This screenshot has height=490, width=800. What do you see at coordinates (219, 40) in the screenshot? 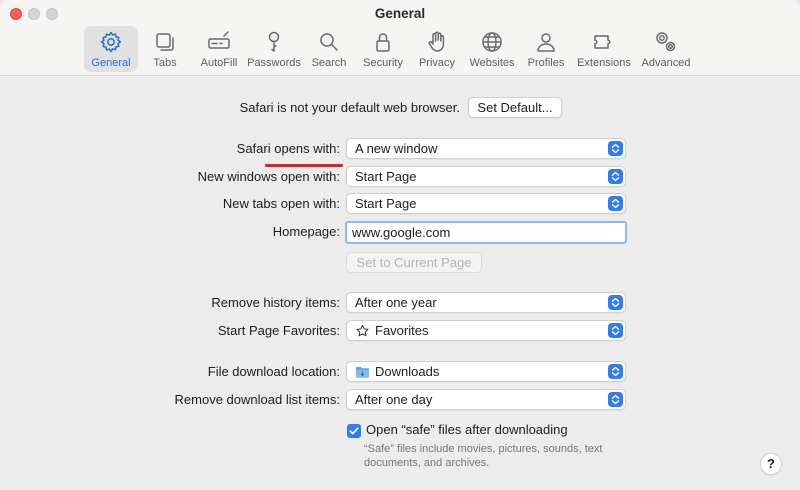
I see `autofill-icon` at bounding box center [219, 40].